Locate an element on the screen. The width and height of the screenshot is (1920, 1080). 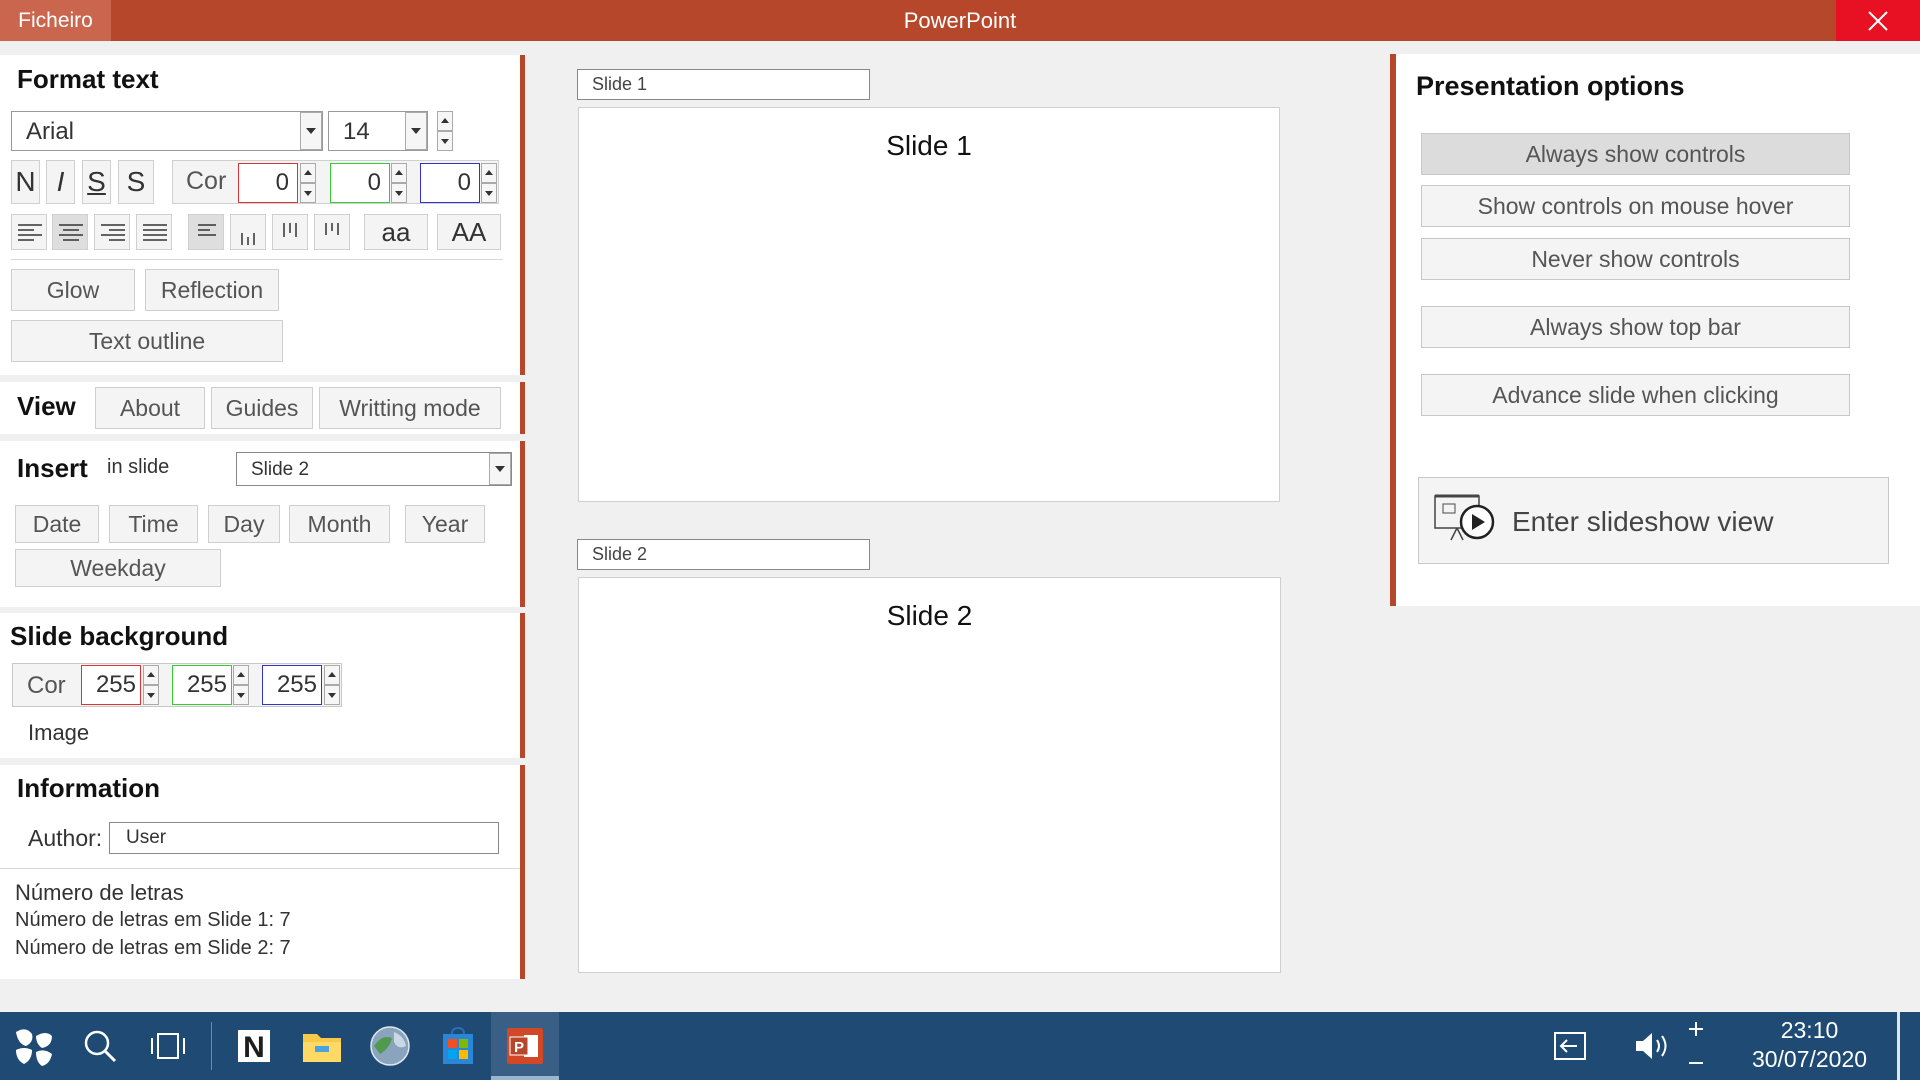
slide-2-thumbnail: Slide 2 is located at coordinates (929, 775).